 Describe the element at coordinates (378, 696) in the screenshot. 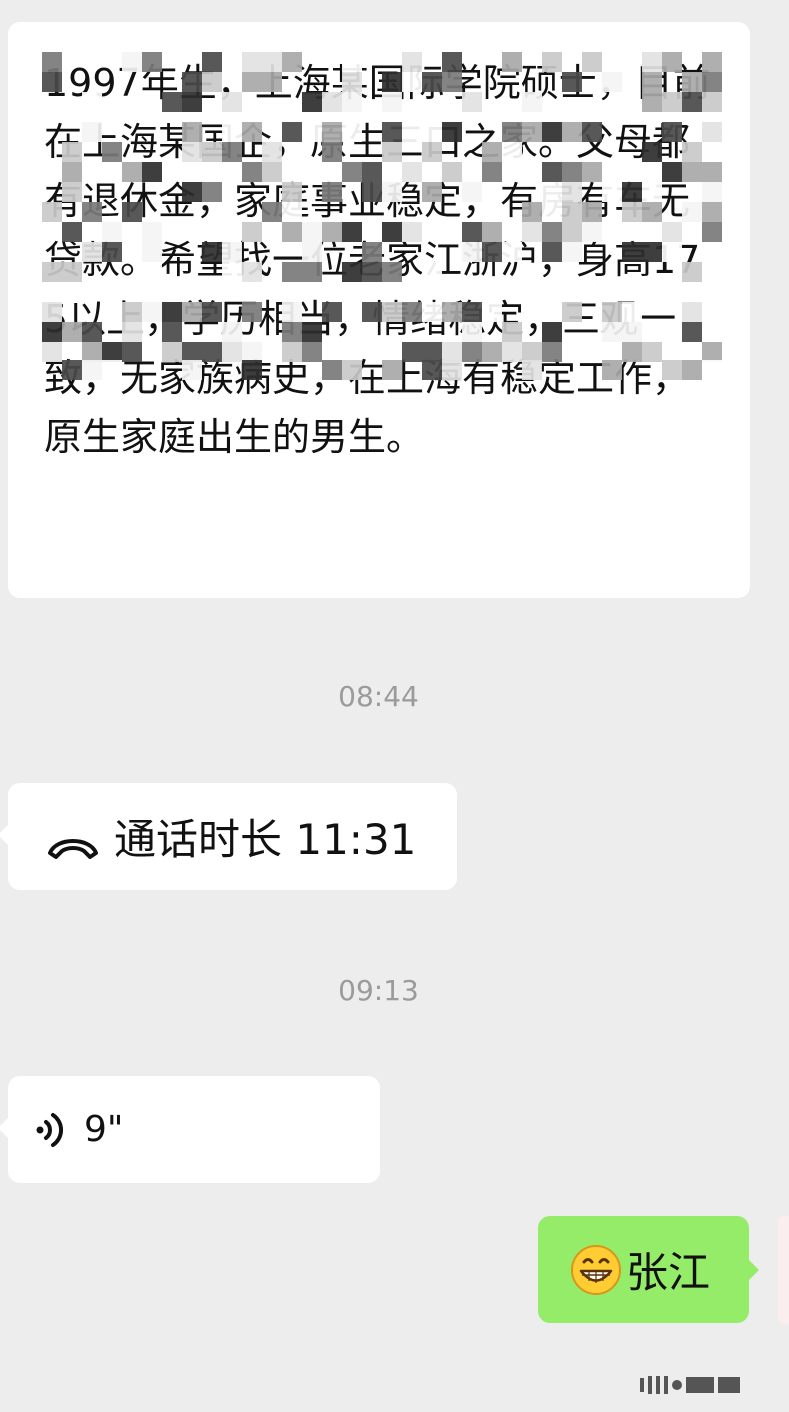

I see `timestamp-0844: 08:44` at that location.